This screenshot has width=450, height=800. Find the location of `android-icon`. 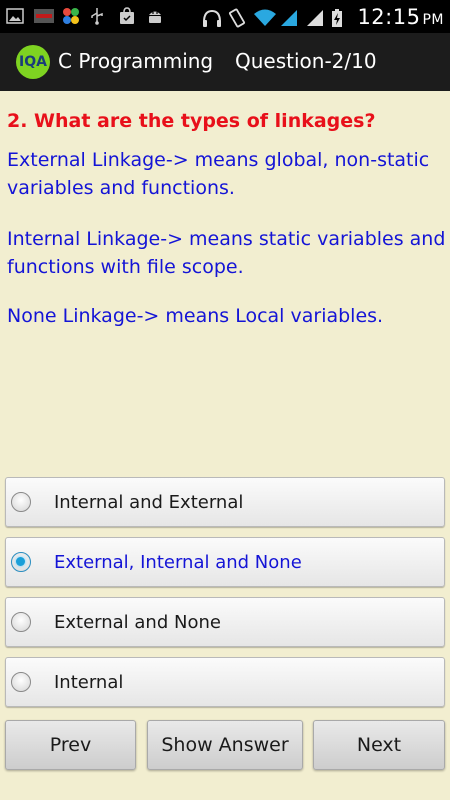

android-icon is located at coordinates (155, 16).